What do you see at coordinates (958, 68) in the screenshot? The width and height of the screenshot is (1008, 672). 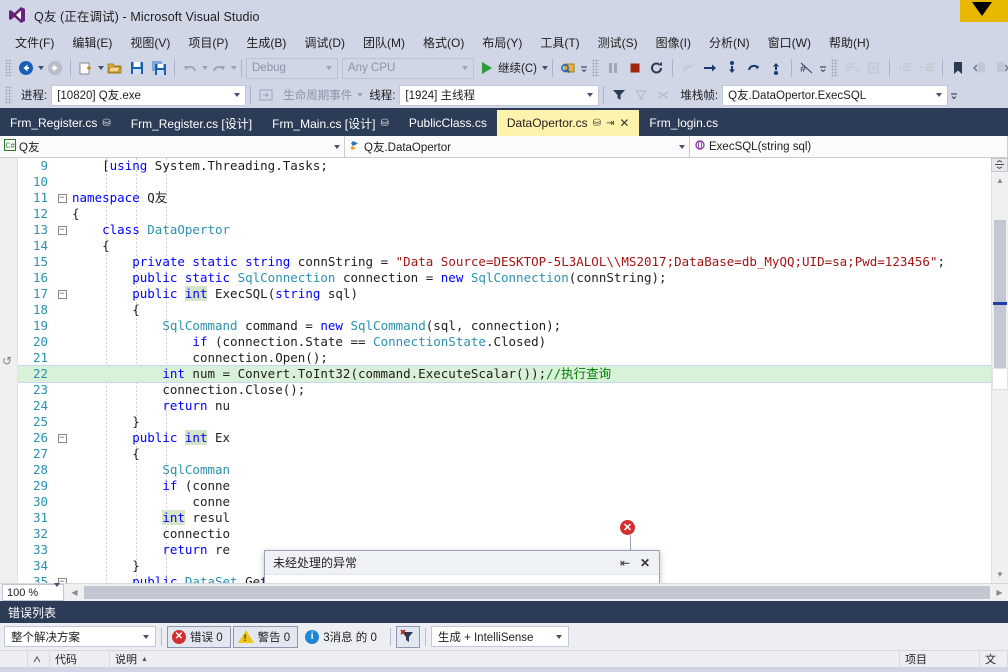 I see `toggle-bookmark-icon` at bounding box center [958, 68].